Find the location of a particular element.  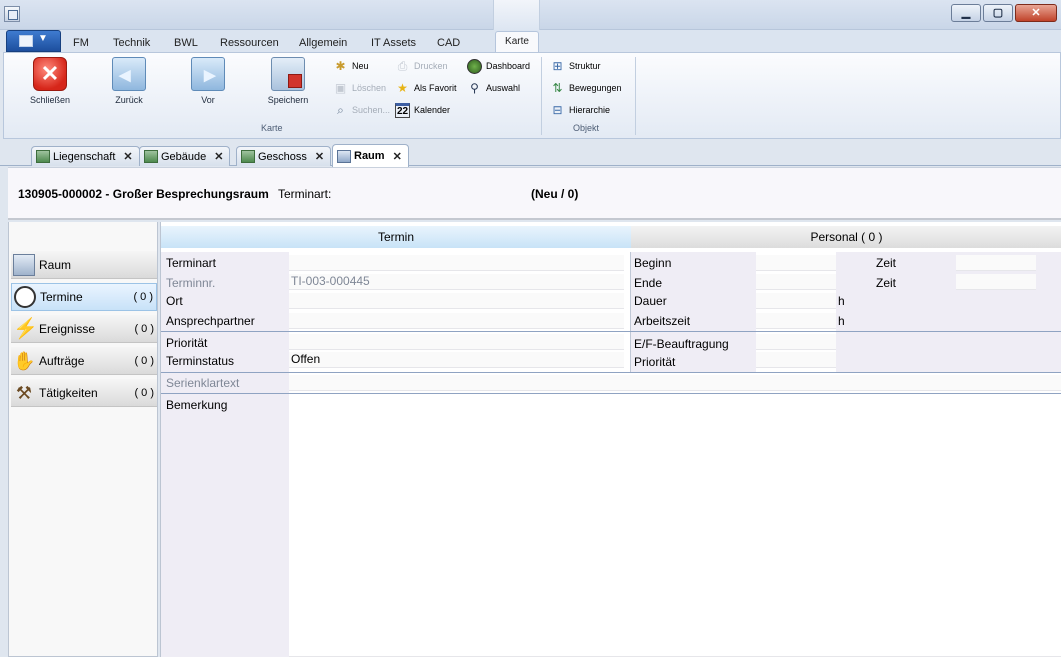

nav-item-auftraege: ✋ Aufträge ( 0 ) is located at coordinates (84, 361).